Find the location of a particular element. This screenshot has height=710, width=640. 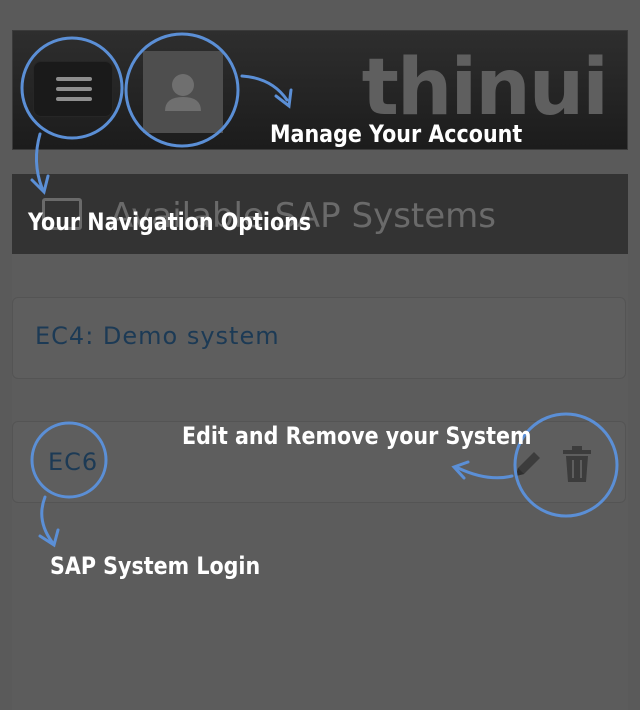

system-card-ec4: EC4: Demo system is located at coordinates (319, 338).